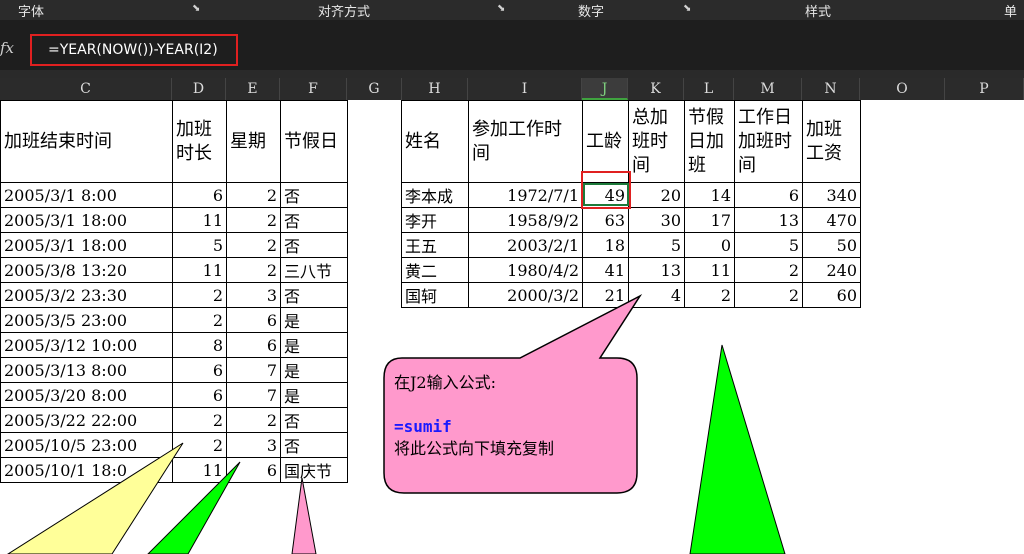 The image size is (1024, 554). Describe the element at coordinates (435, 89) in the screenshot. I see `column-header-h: H` at that location.